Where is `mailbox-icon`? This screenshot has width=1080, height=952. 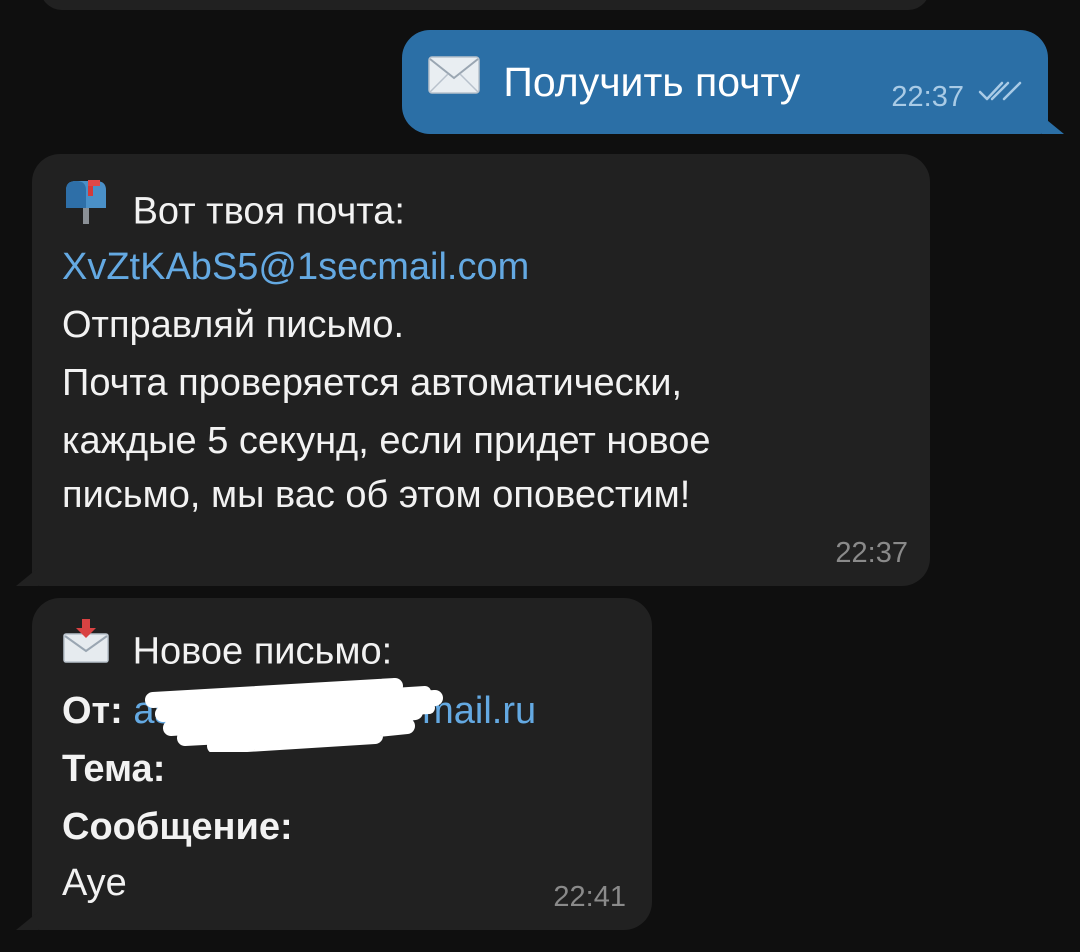 mailbox-icon is located at coordinates (86, 209).